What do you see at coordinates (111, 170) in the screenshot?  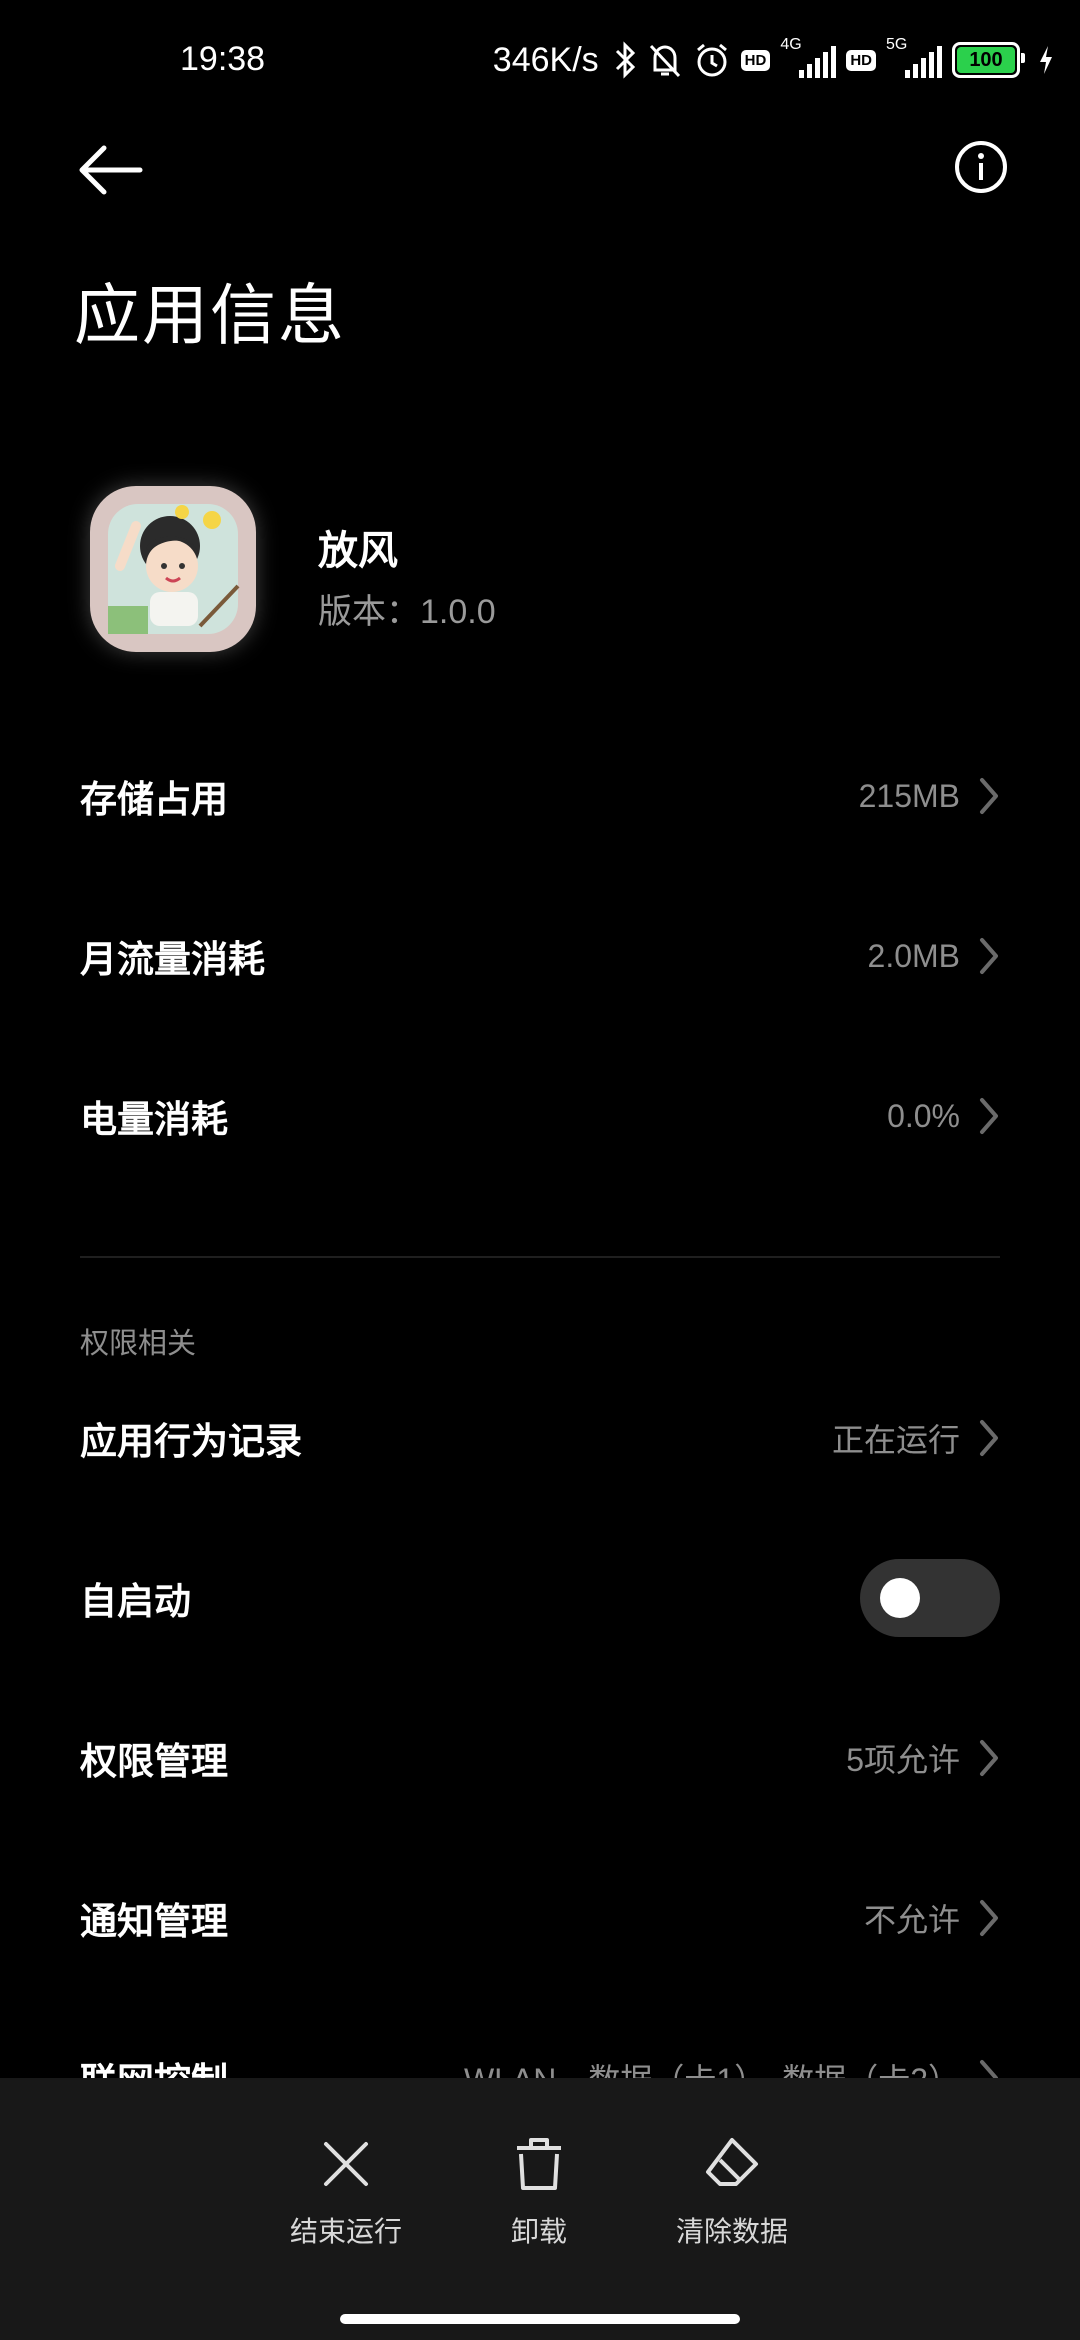 I see `back-arrow-icon` at bounding box center [111, 170].